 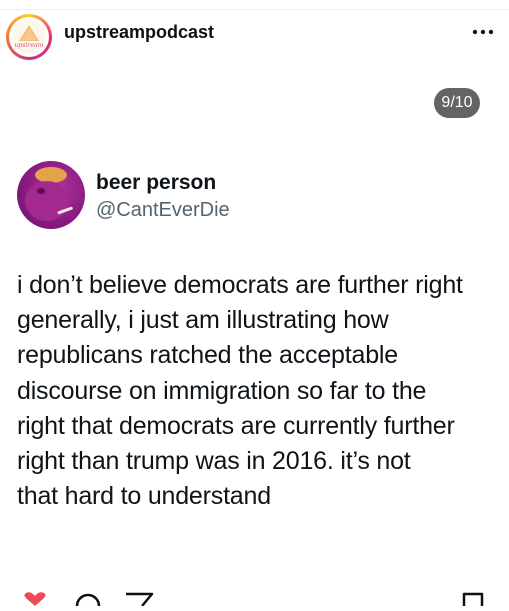 I want to click on divider, so click(x=254, y=9).